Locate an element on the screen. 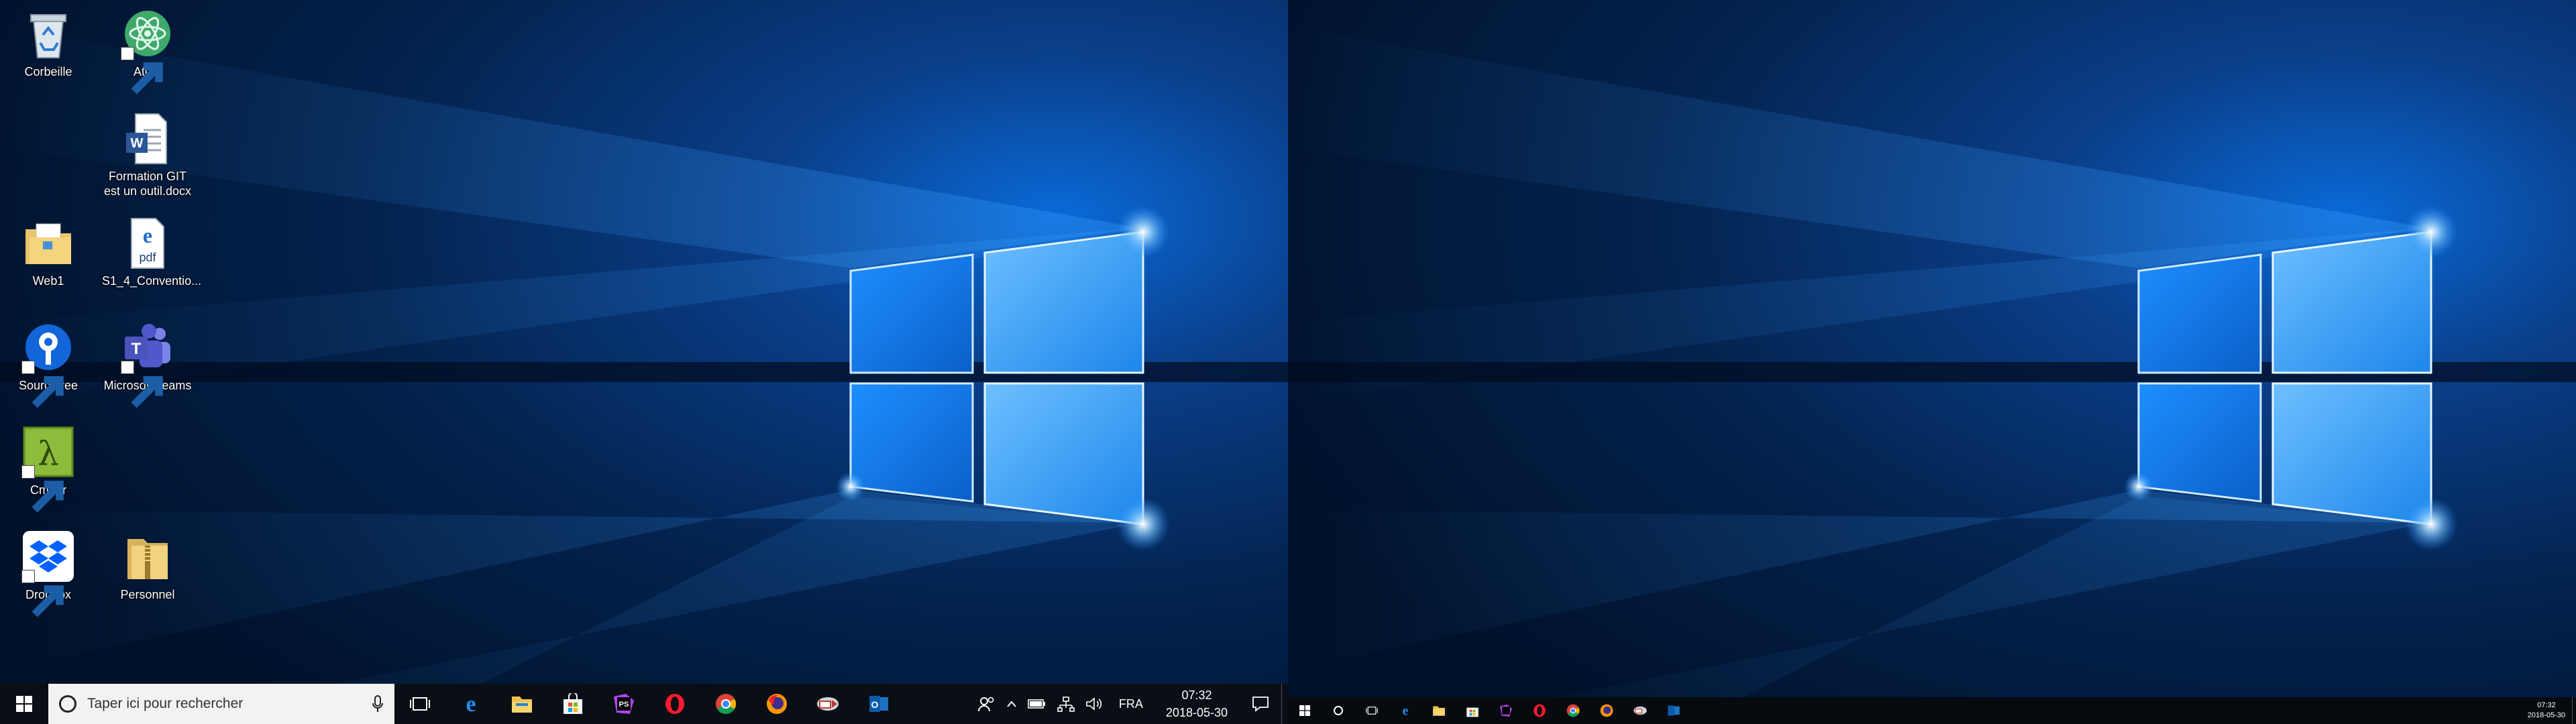  taskbar-app-phpstorm is located at coordinates (1506, 710).